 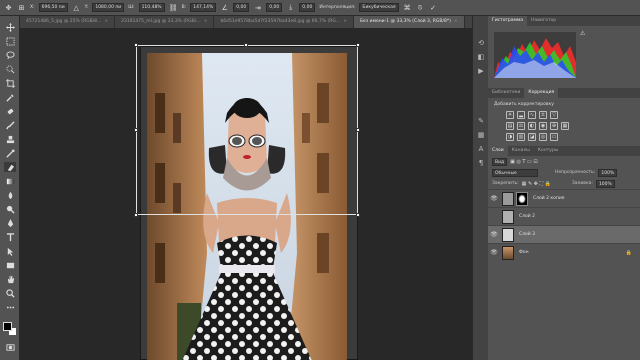 What do you see at coordinates (10, 307) in the screenshot?
I see `more-tools-icon` at bounding box center [10, 307].